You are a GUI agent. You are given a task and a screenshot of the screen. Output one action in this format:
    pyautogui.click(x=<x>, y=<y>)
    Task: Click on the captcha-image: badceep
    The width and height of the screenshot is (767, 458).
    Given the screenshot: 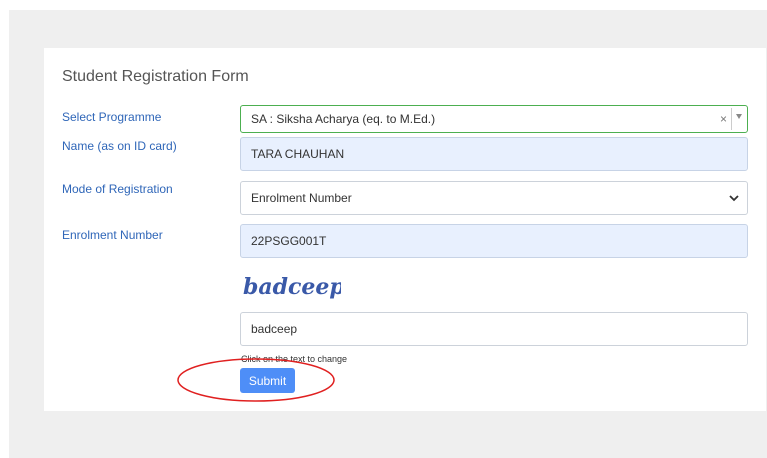 What is the action you would take?
    pyautogui.click(x=291, y=286)
    